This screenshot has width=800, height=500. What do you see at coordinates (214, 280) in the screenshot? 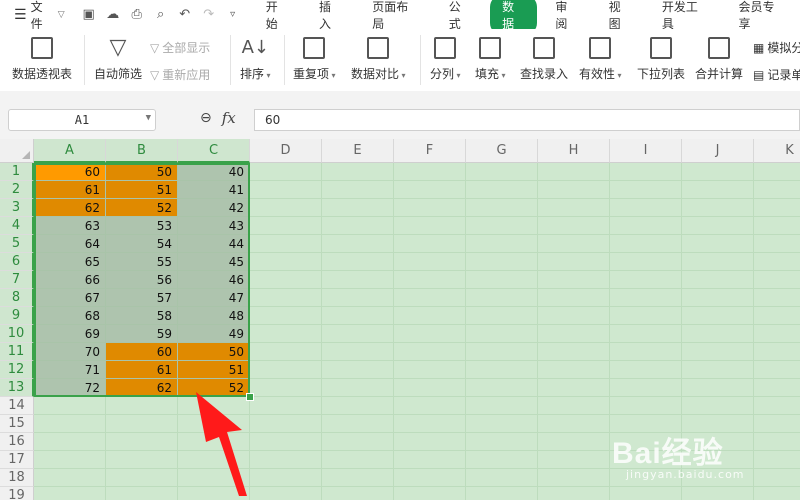
I see `cell-C7: 46` at bounding box center [214, 280].